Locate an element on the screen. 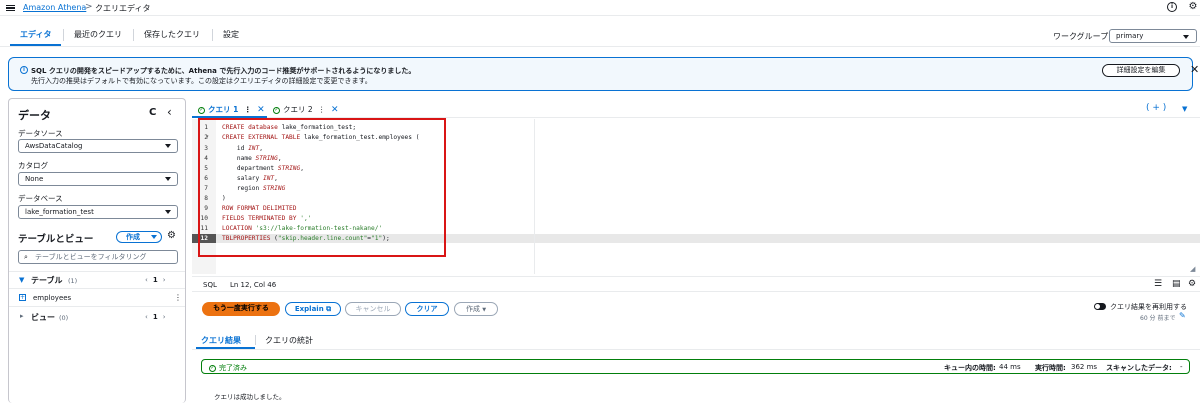  top-navigation-bar: Amazon Athena > クエリエディタ i ⚙ is located at coordinates (600, 8).